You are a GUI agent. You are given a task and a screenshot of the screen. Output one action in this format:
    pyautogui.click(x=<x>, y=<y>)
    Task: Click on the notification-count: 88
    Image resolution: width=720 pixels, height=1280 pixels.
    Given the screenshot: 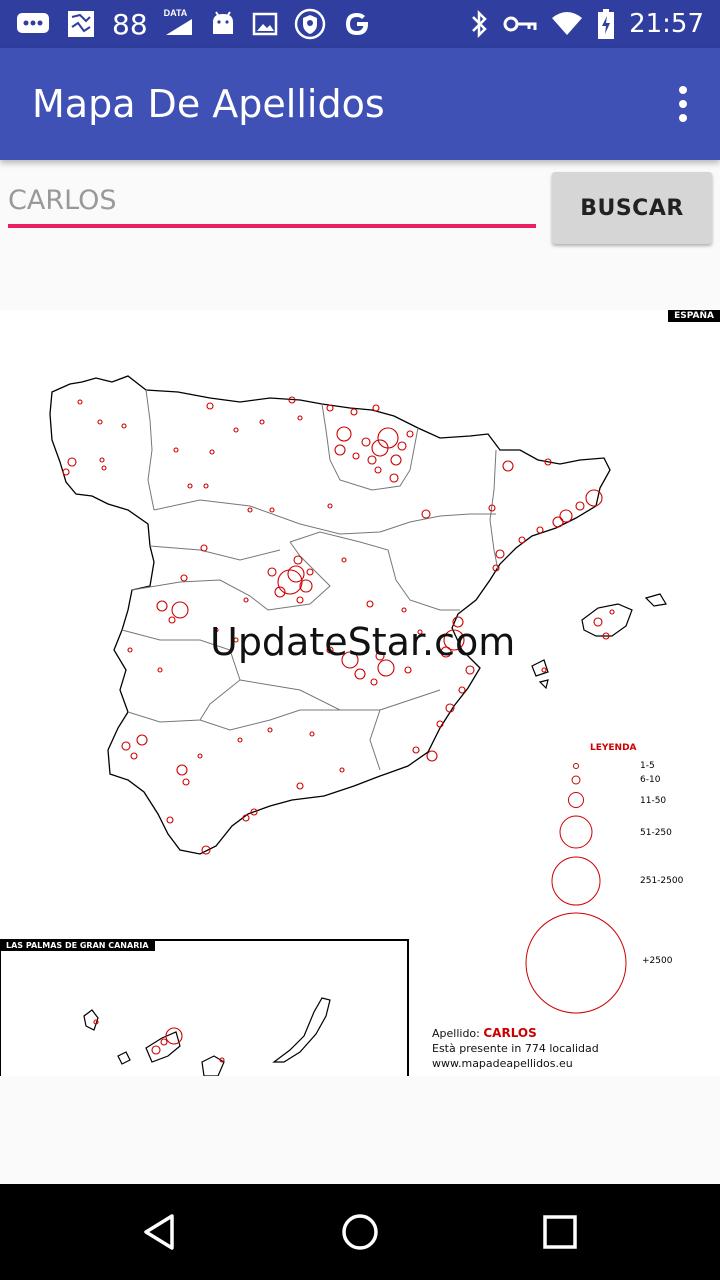 What is the action you would take?
    pyautogui.click(x=130, y=24)
    